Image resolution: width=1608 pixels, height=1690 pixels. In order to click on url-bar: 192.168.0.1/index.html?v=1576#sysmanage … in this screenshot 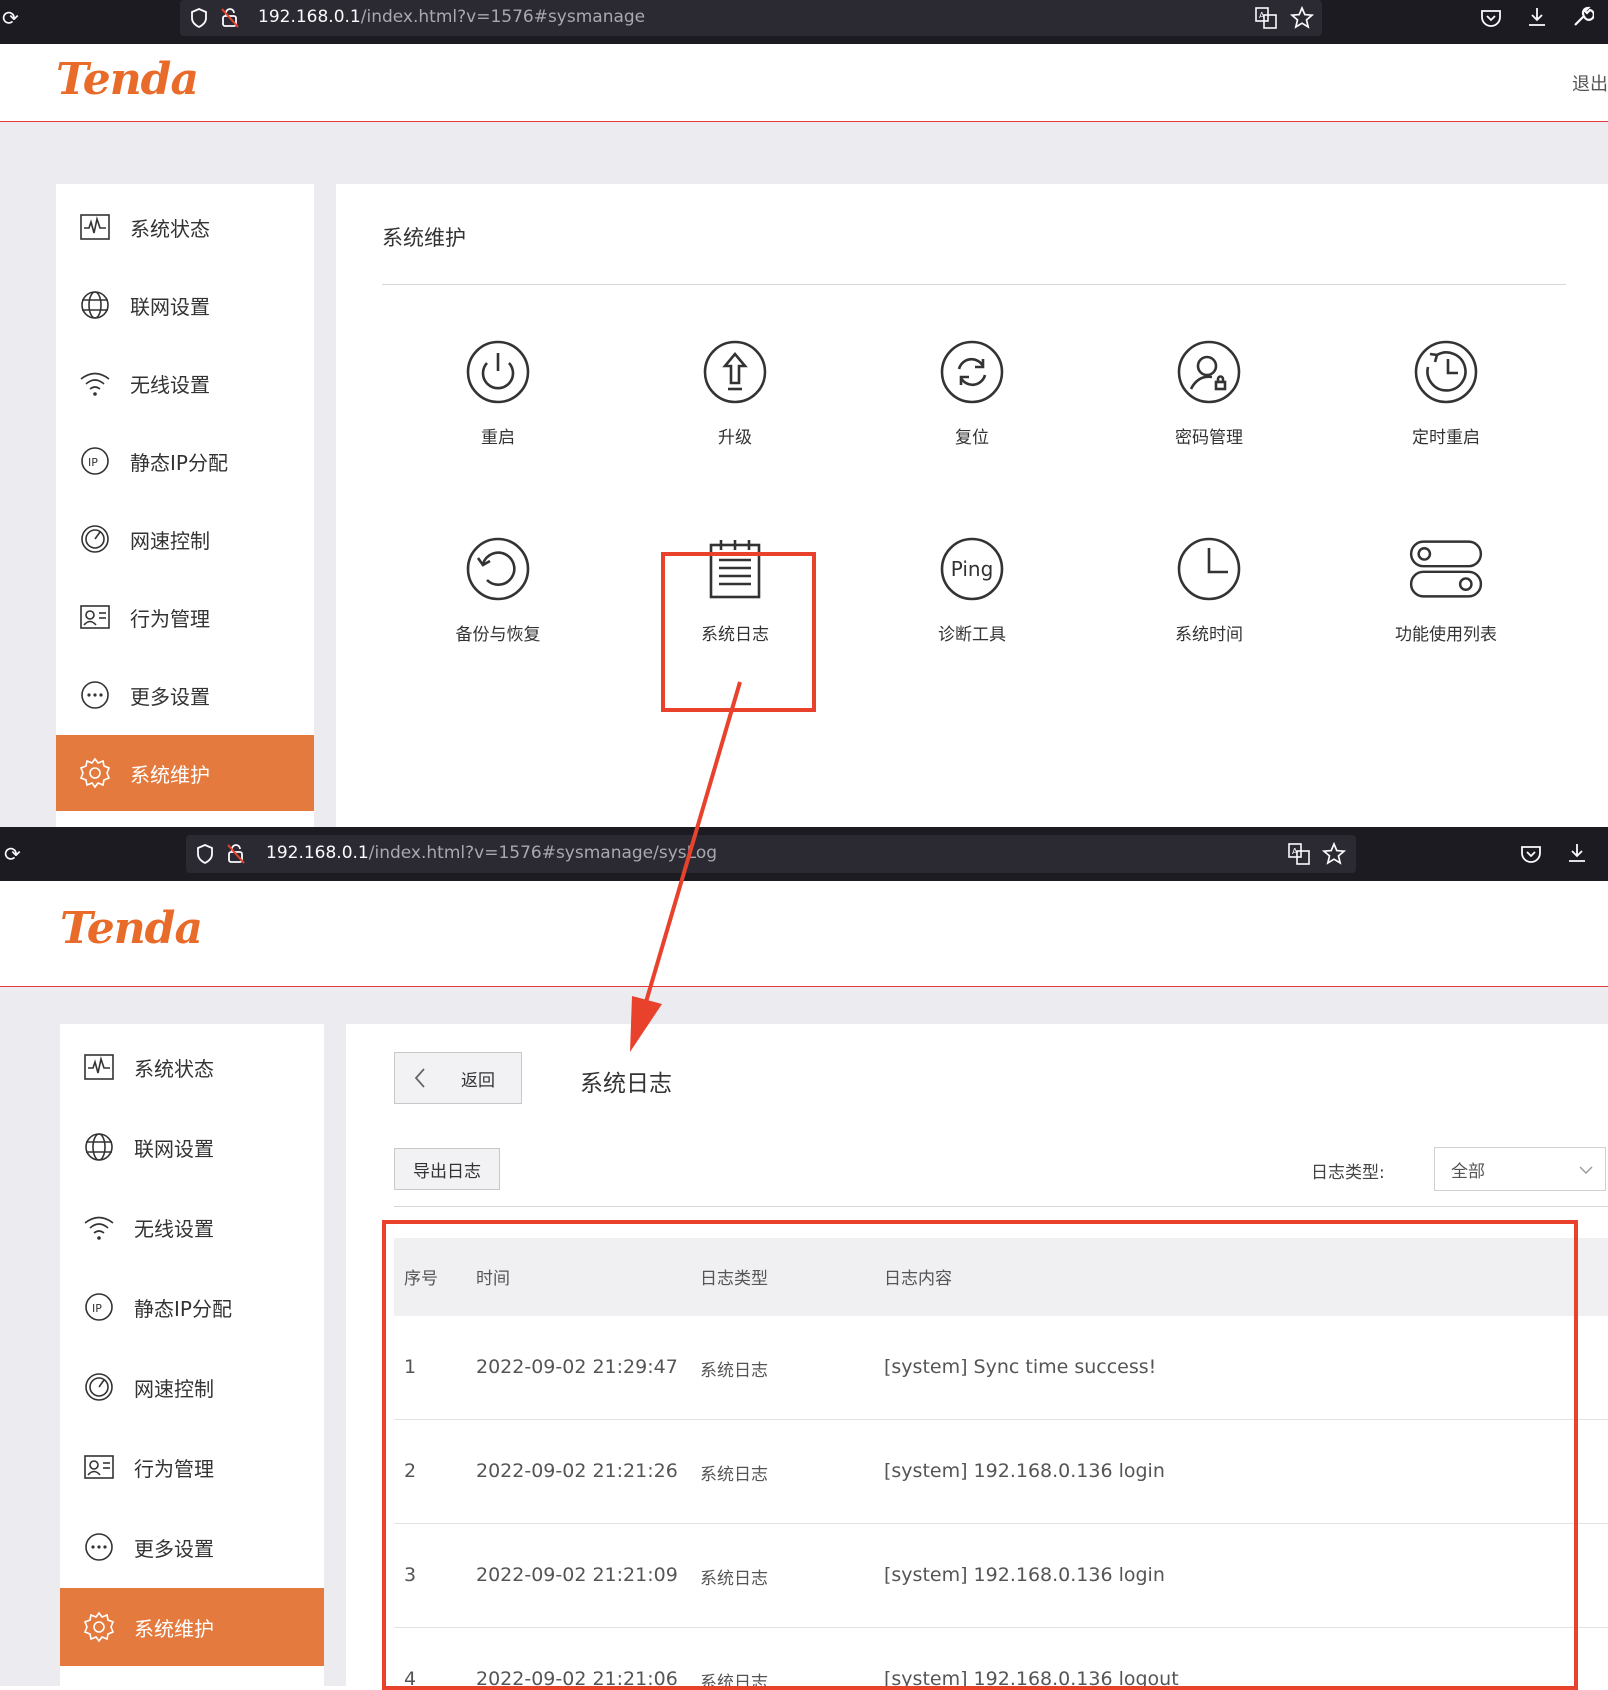, I will do `click(751, 18)`.